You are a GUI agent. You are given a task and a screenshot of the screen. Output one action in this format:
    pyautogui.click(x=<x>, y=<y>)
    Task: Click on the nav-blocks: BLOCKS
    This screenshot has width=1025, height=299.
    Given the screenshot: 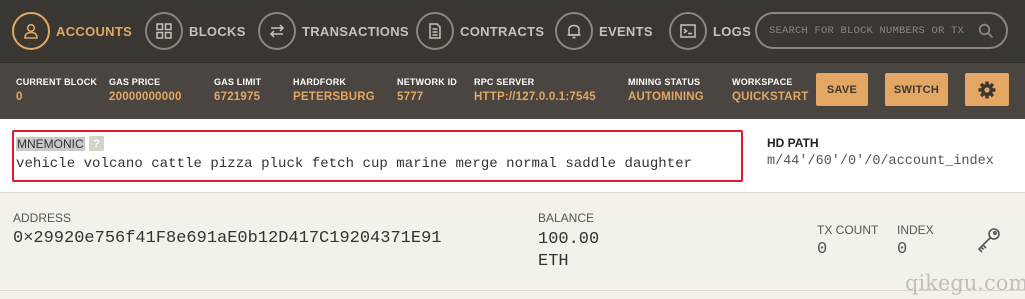 What is the action you would take?
    pyautogui.click(x=195, y=31)
    